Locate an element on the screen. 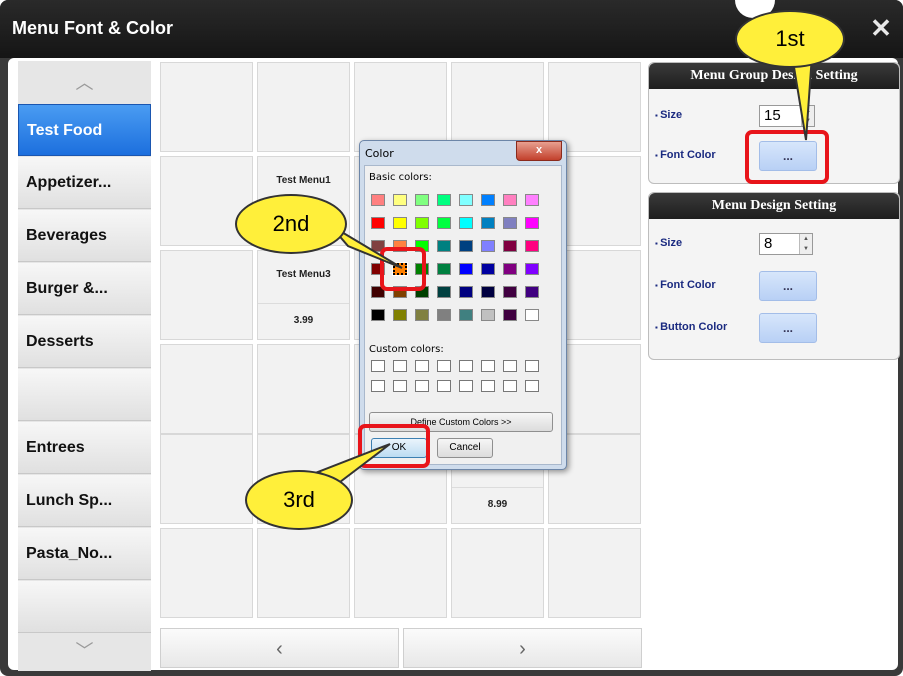 This screenshot has width=903, height=676. callout-1st: 1st is located at coordinates (790, 39).